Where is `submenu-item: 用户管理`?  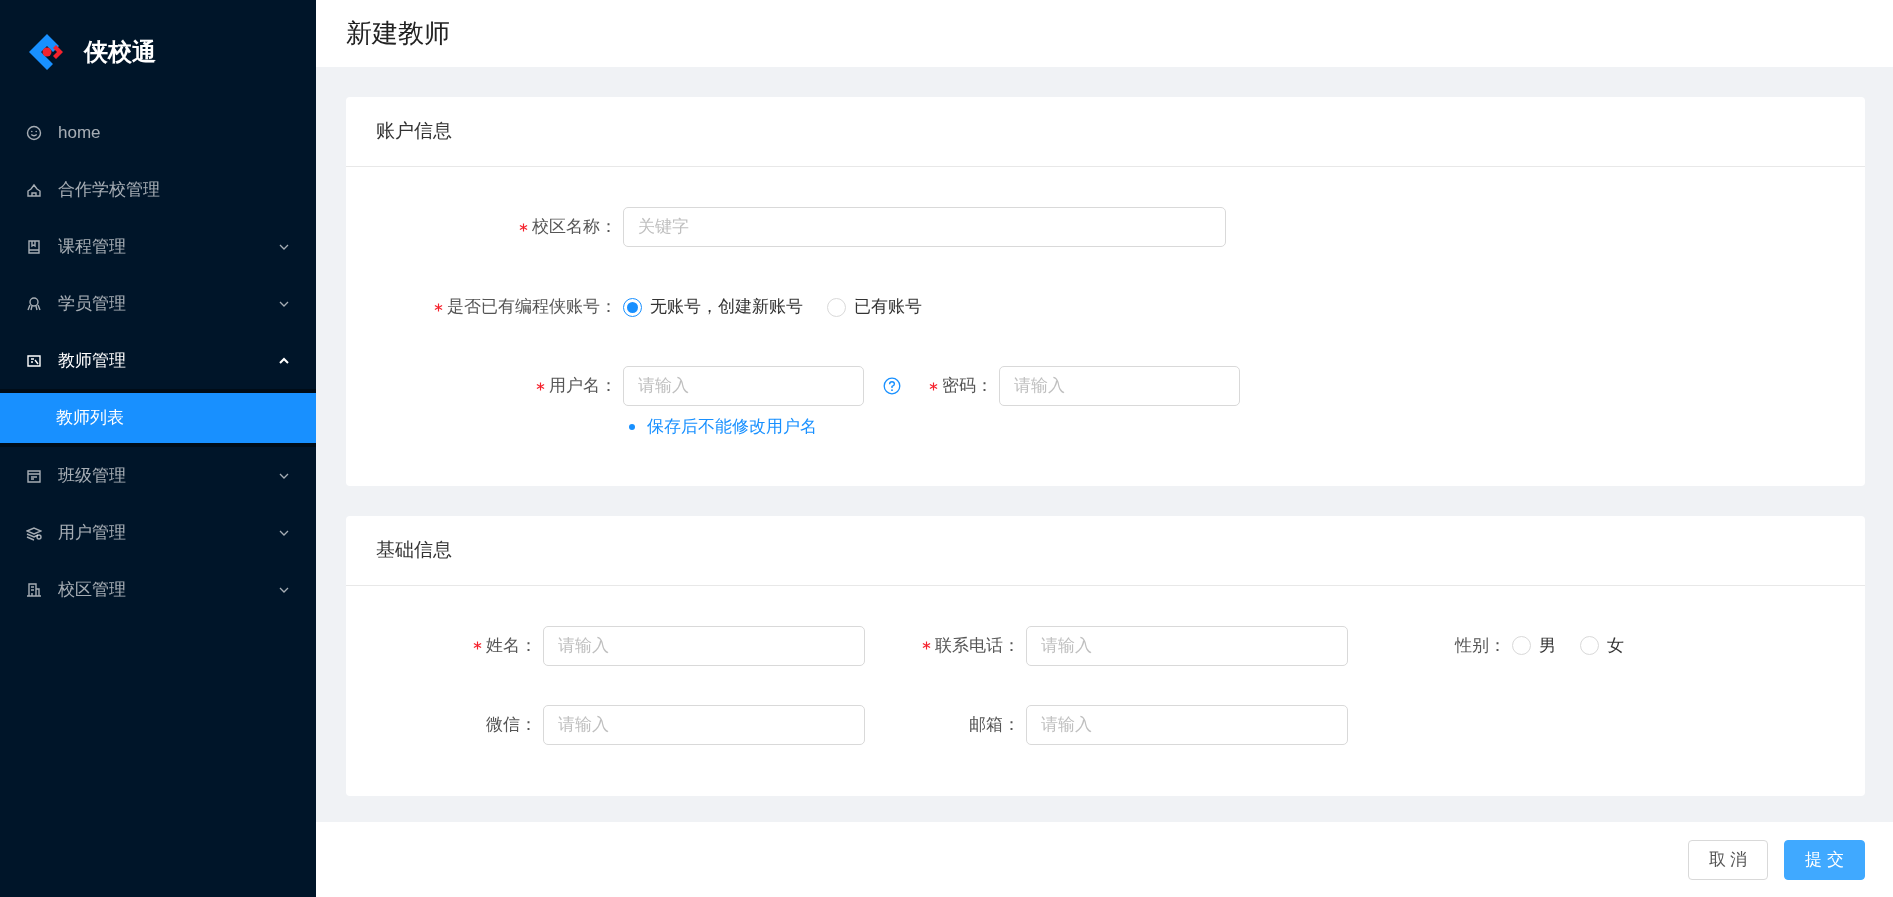
submenu-item: 用户管理 is located at coordinates (158, 532).